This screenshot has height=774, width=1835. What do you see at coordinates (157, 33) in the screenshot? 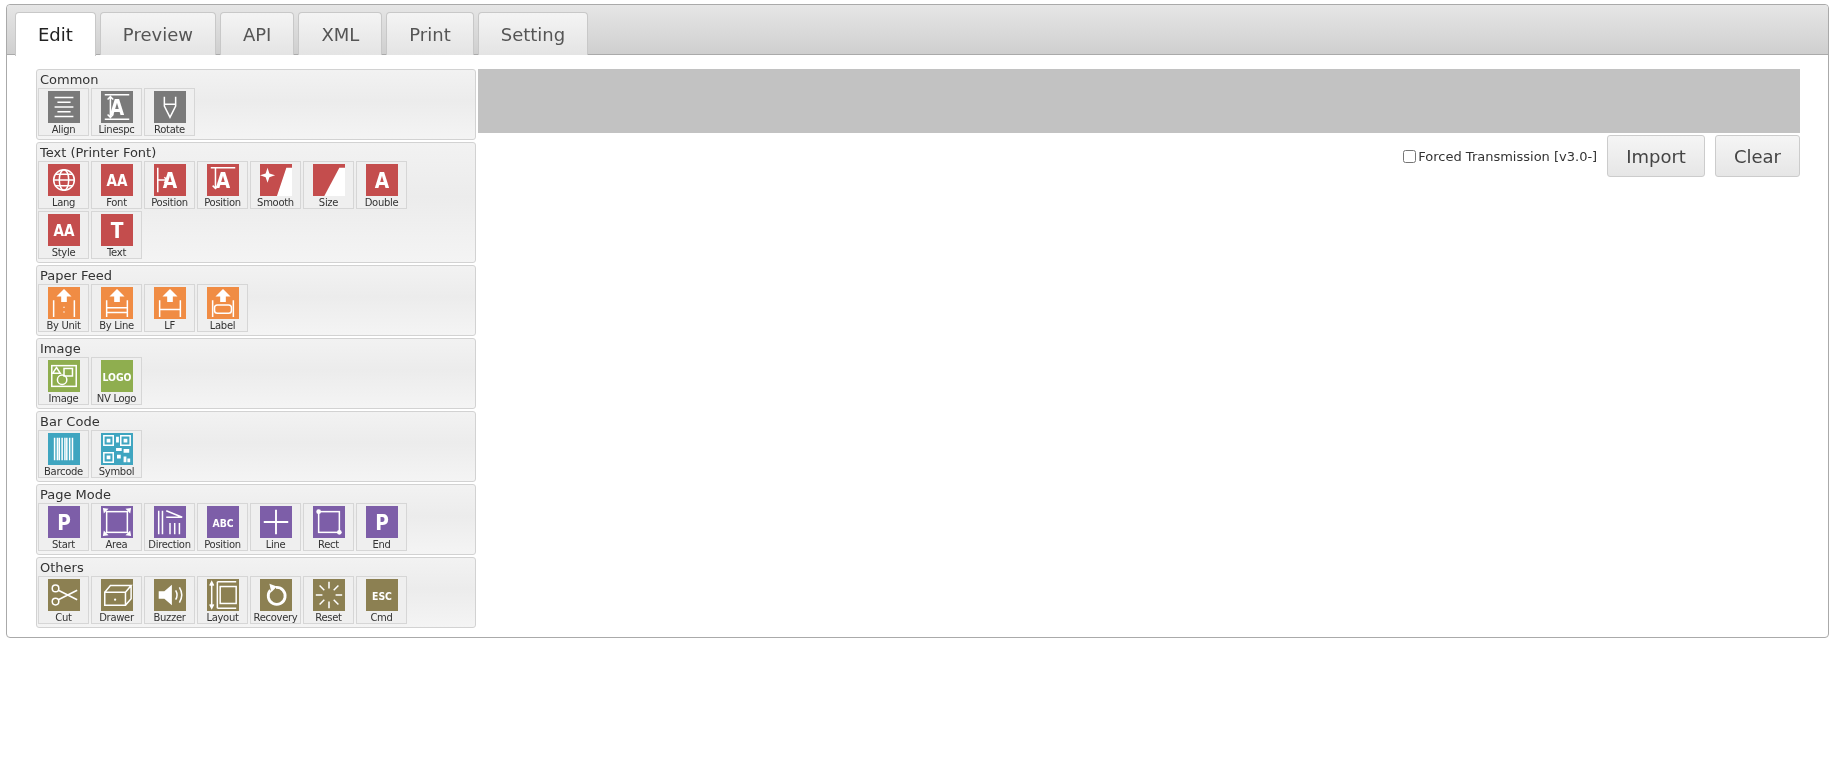
I see `tab: Preview` at bounding box center [157, 33].